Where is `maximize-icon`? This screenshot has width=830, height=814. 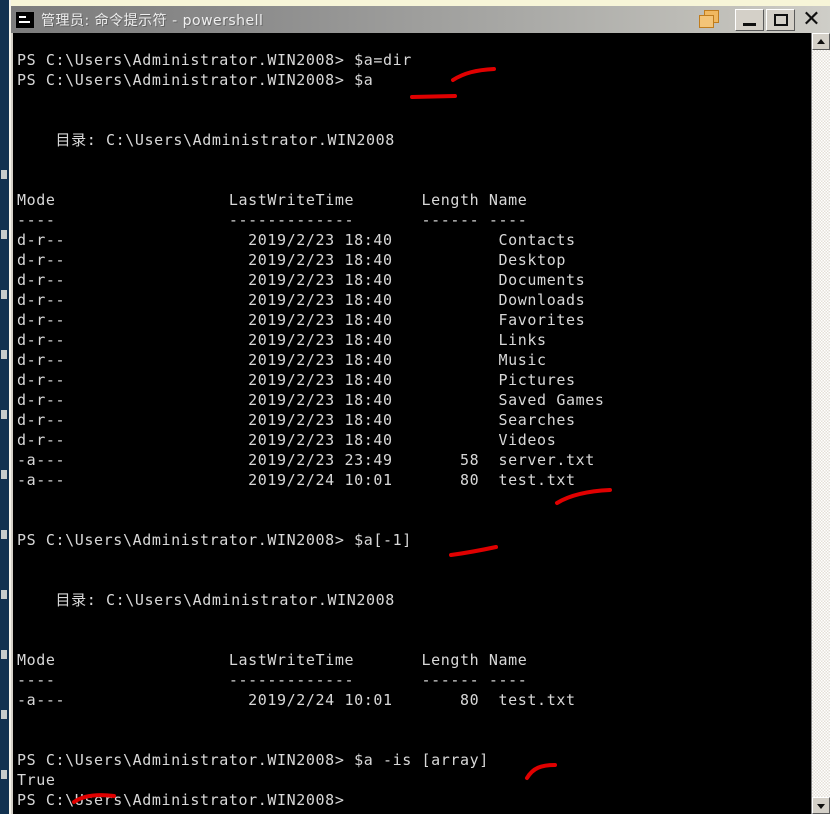
maximize-icon is located at coordinates (781, 19).